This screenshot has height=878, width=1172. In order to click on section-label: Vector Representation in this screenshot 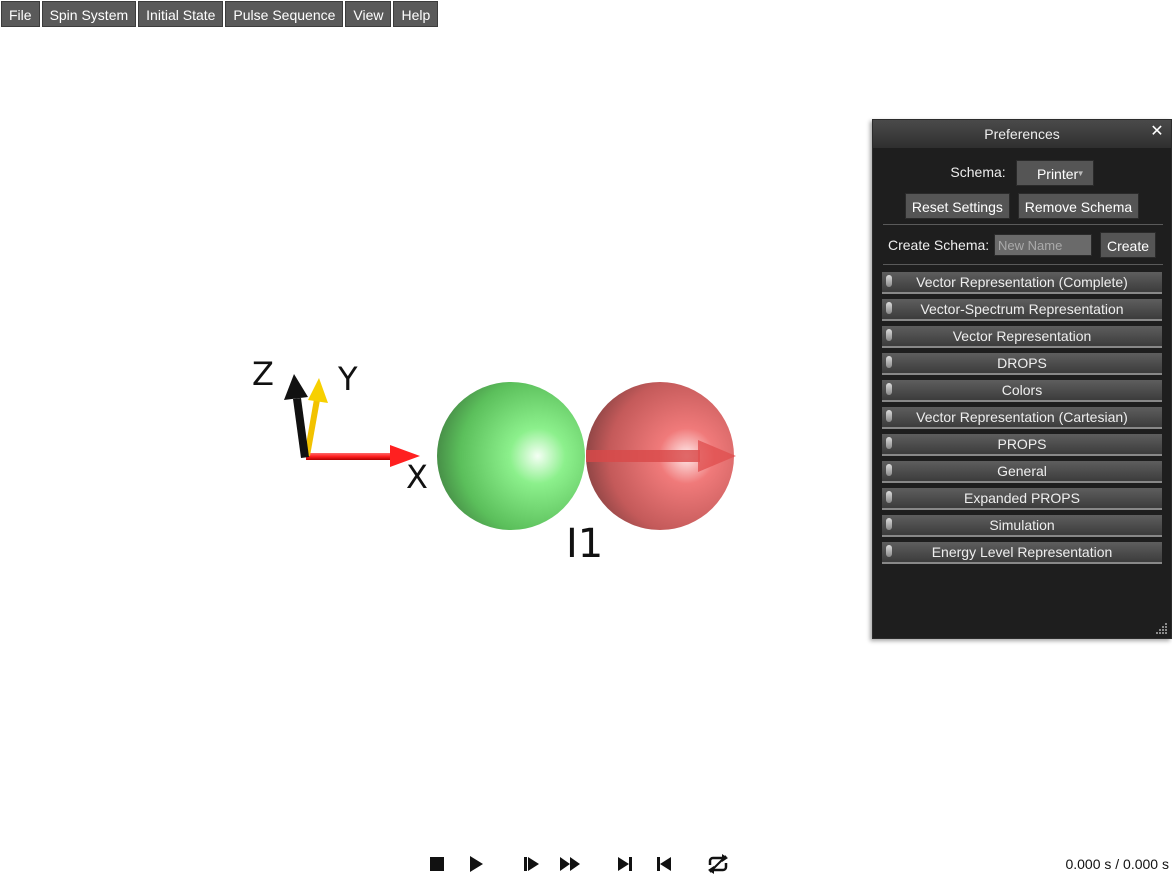, I will do `click(1022, 336)`.